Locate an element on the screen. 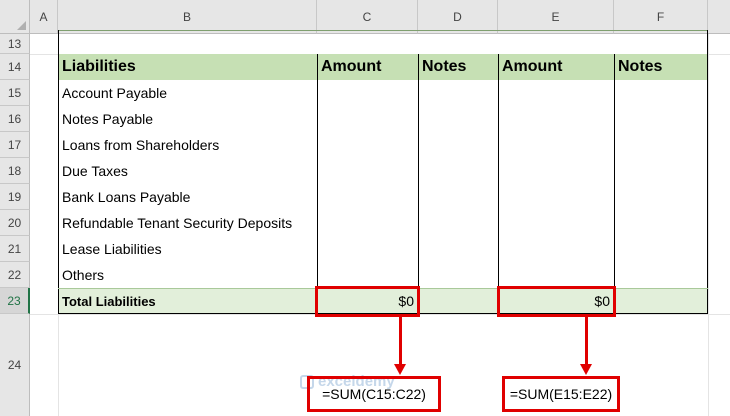  row-header-14: 14 is located at coordinates (15, 67).